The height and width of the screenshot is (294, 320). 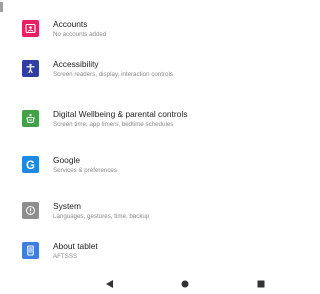 I want to click on accounts-icon, so click(x=30, y=28).